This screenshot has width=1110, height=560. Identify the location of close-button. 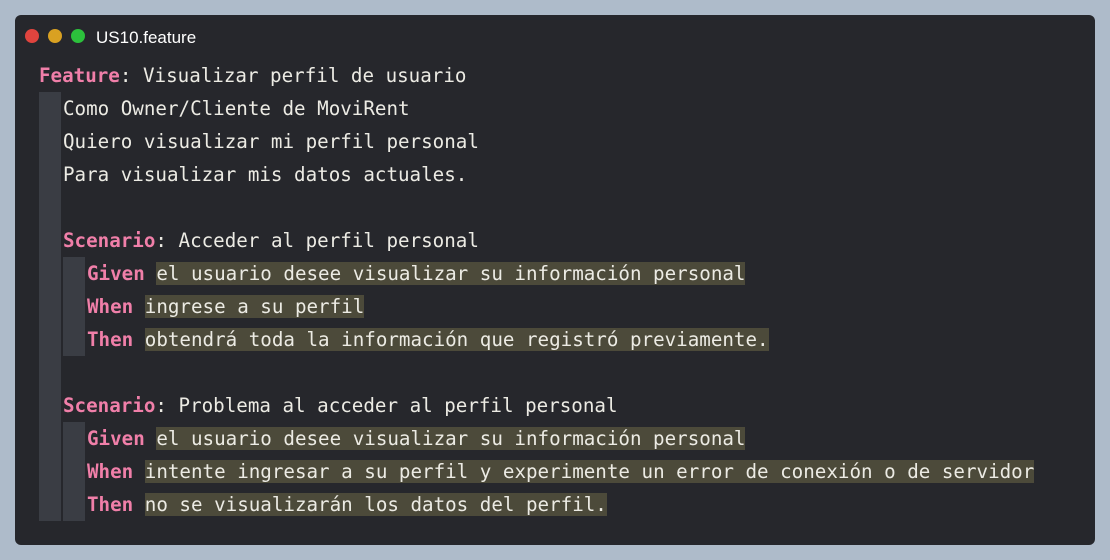
(32, 36).